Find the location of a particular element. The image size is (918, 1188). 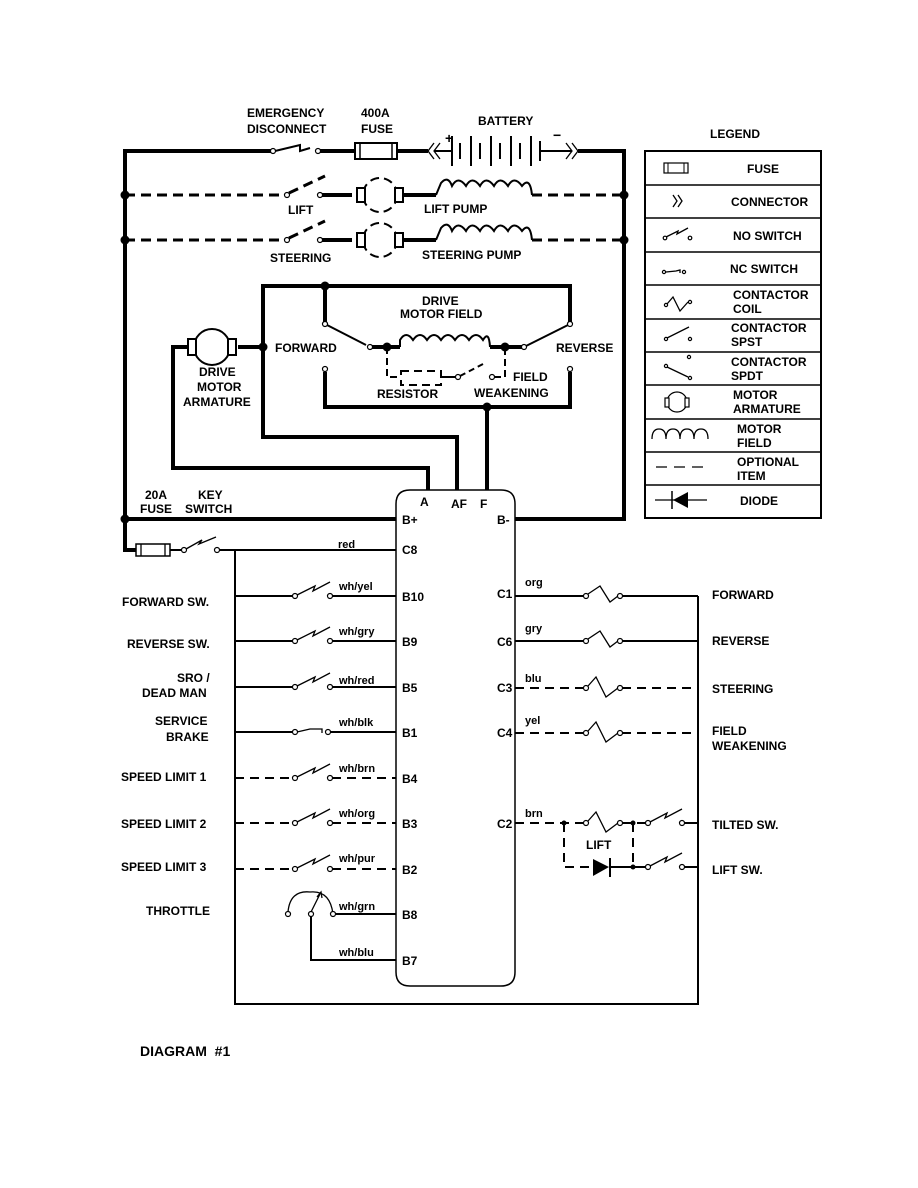

armature-label-2: MOTOR is located at coordinates (219, 387).